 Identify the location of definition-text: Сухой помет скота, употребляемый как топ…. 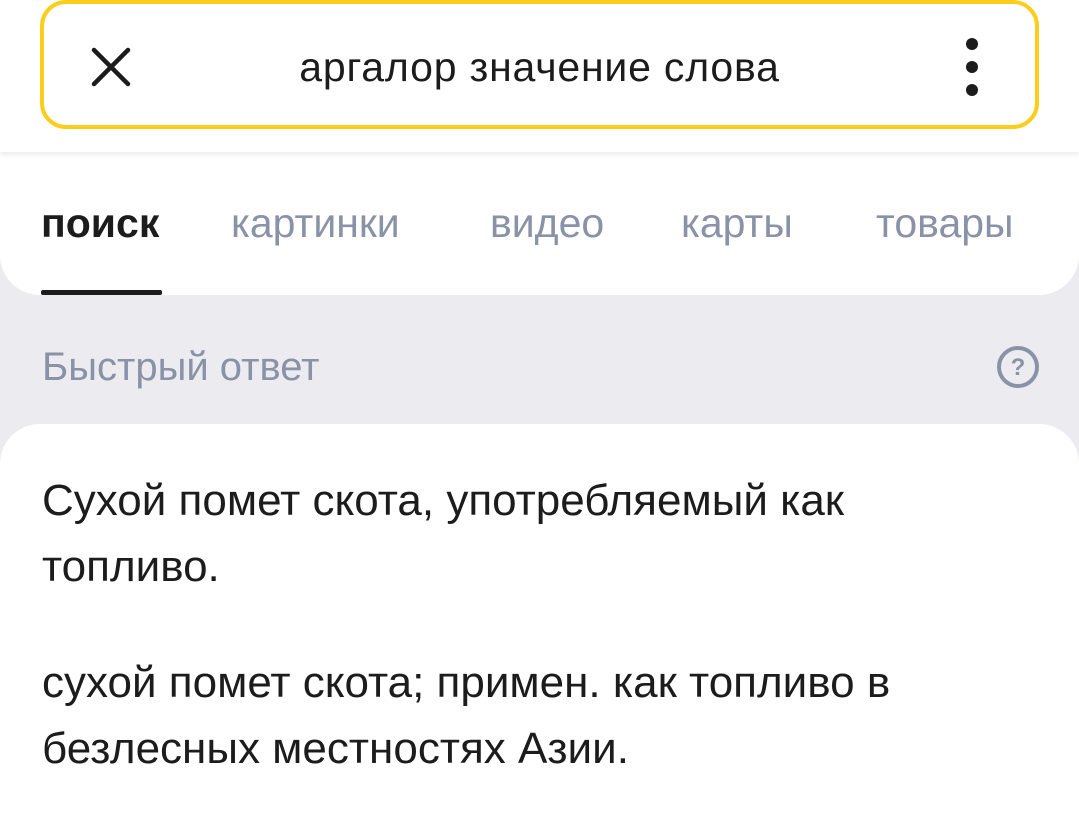
(443, 533).